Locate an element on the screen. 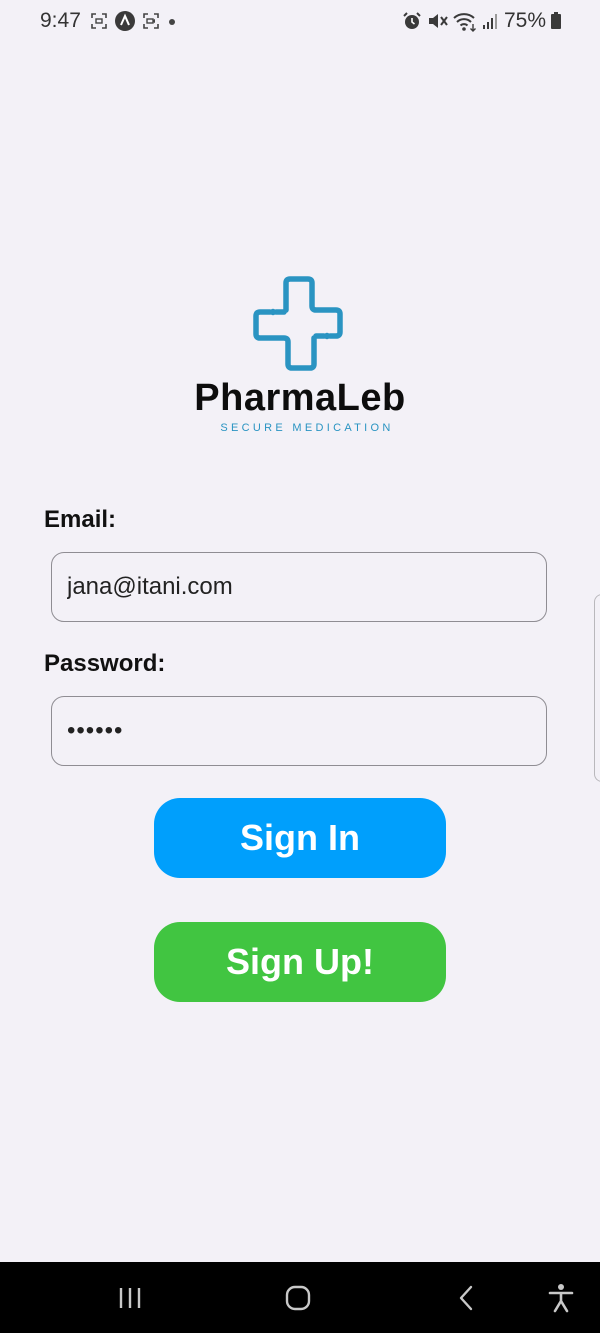 The width and height of the screenshot is (600, 1333). accessibility-icon is located at coordinates (561, 1298).